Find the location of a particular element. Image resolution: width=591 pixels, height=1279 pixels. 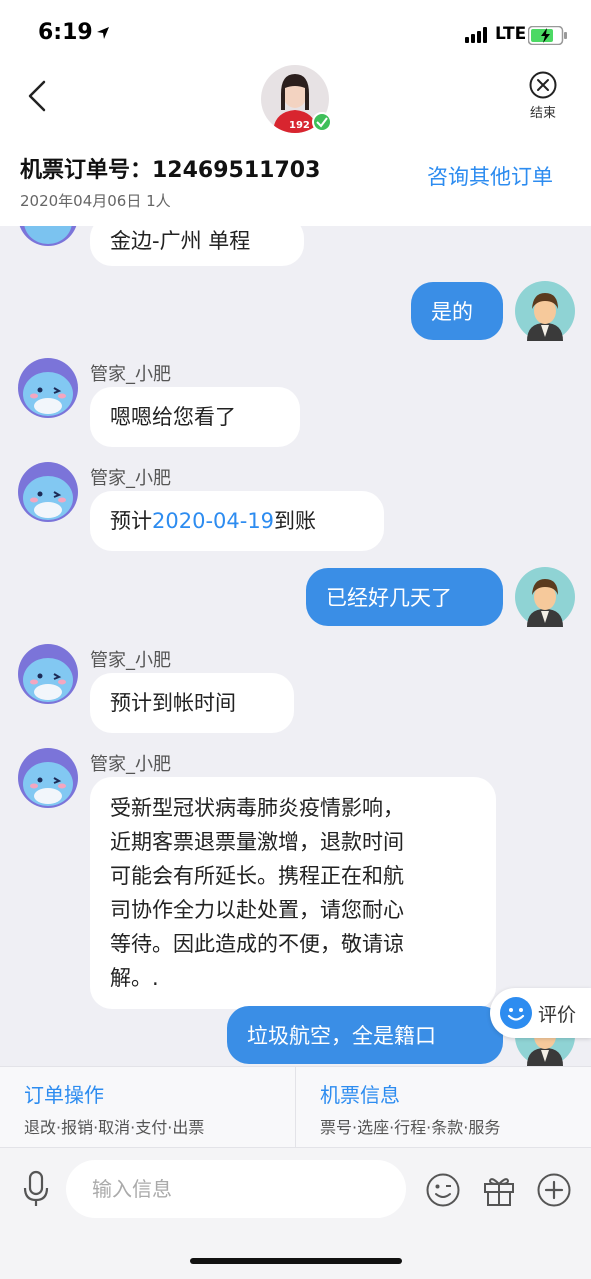

order-ops-items: 退改·报销·取消·支付·出票 is located at coordinates (114, 1127).